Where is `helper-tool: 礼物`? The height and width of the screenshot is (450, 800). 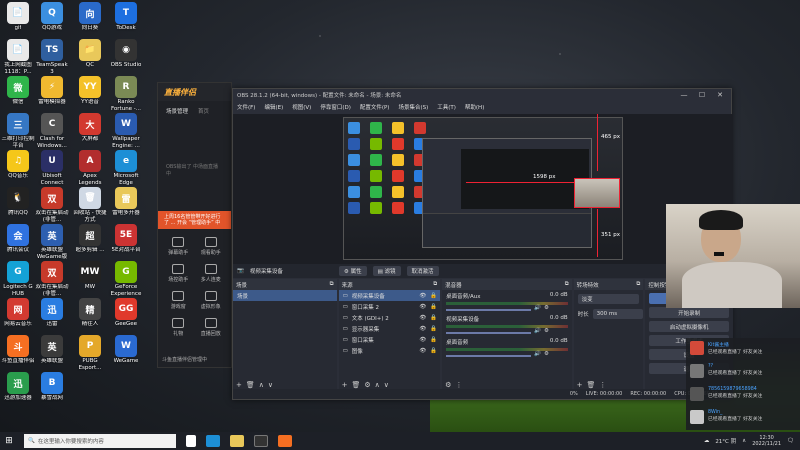
helper-tool: 礼物 is located at coordinates (178, 327).